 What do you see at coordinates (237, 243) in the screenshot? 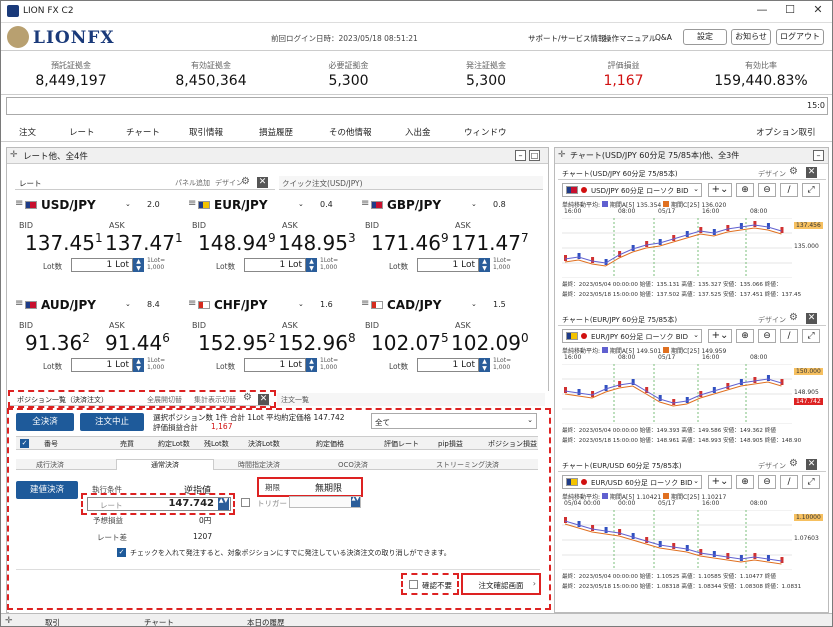
I see `bid-price: 148.949` at bounding box center [237, 243].